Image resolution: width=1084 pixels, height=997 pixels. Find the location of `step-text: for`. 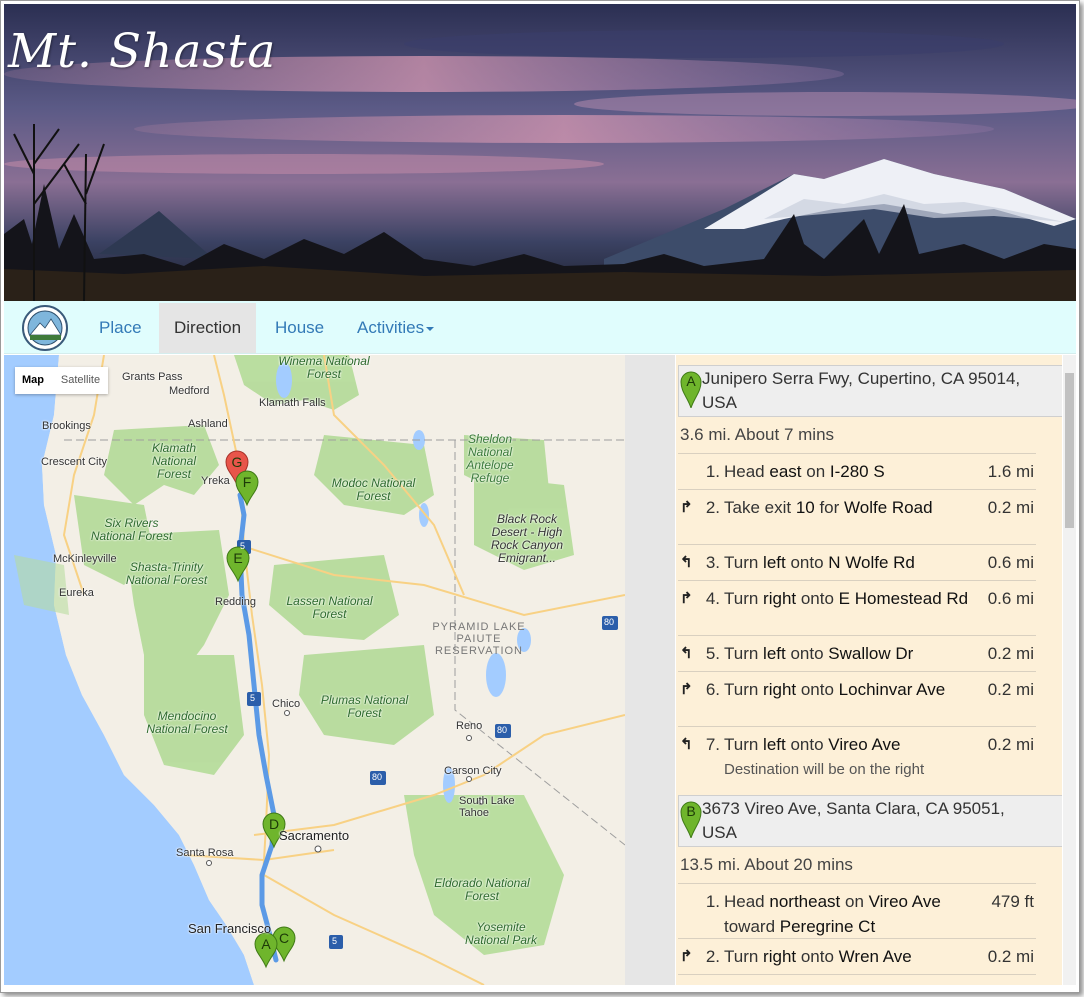

step-text: for is located at coordinates (829, 507).